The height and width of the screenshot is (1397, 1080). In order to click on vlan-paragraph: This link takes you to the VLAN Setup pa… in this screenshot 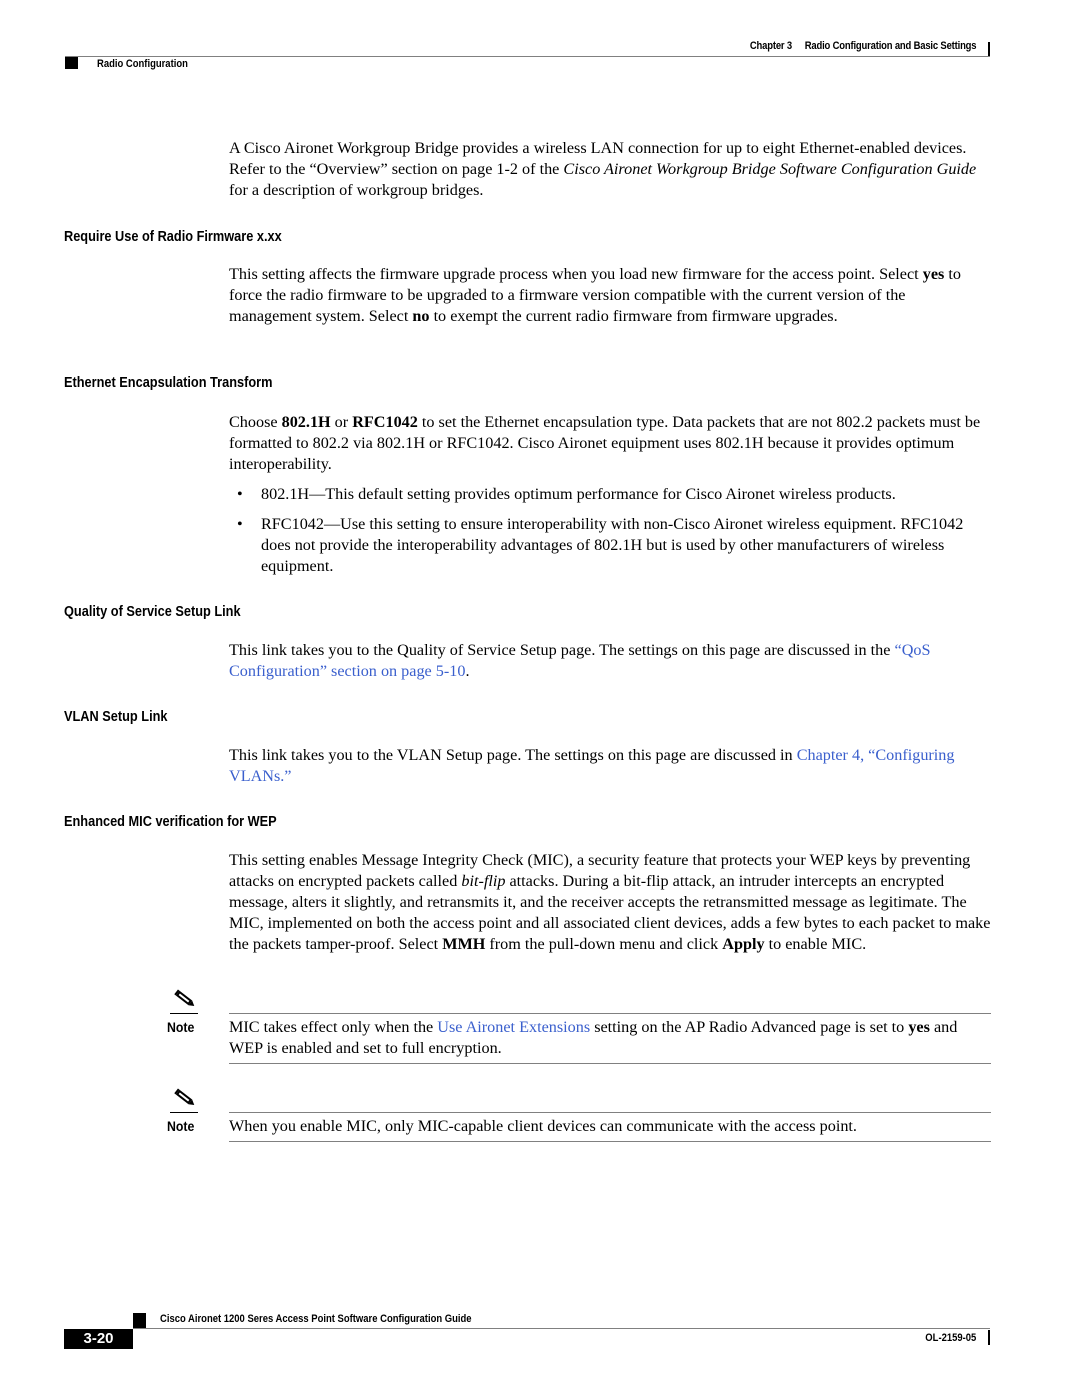, I will do `click(610, 766)`.